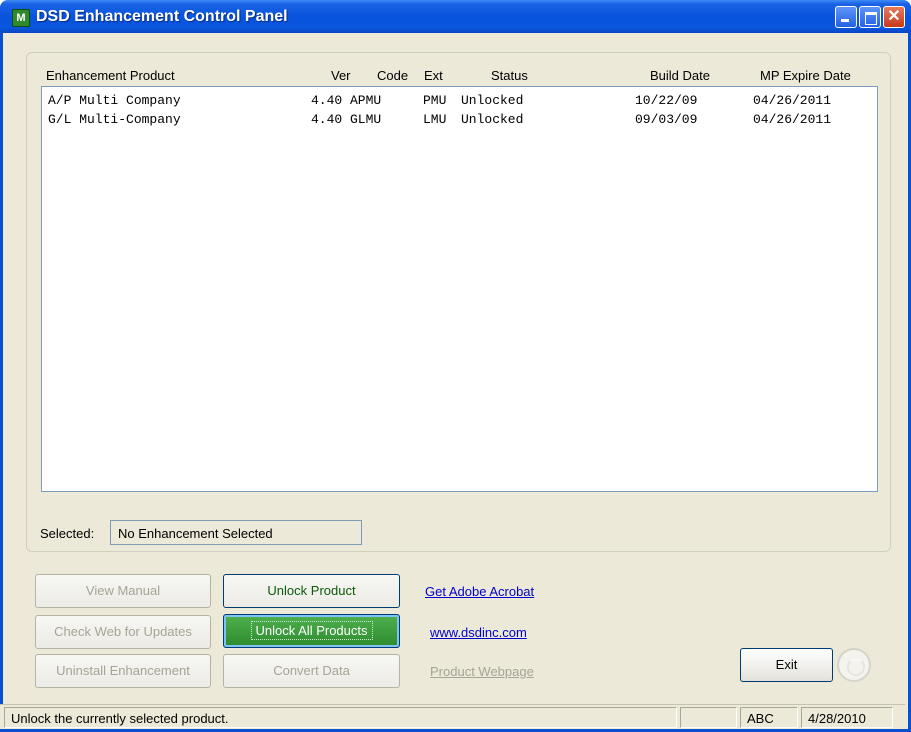 The image size is (911, 732). What do you see at coordinates (110, 75) in the screenshot?
I see `column-header-product: Enhancement Product` at bounding box center [110, 75].